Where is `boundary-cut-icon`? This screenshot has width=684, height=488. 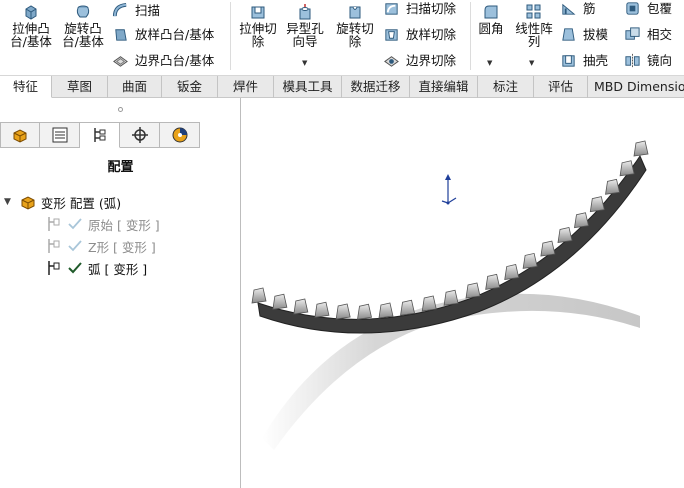 boundary-cut-icon is located at coordinates (391, 60).